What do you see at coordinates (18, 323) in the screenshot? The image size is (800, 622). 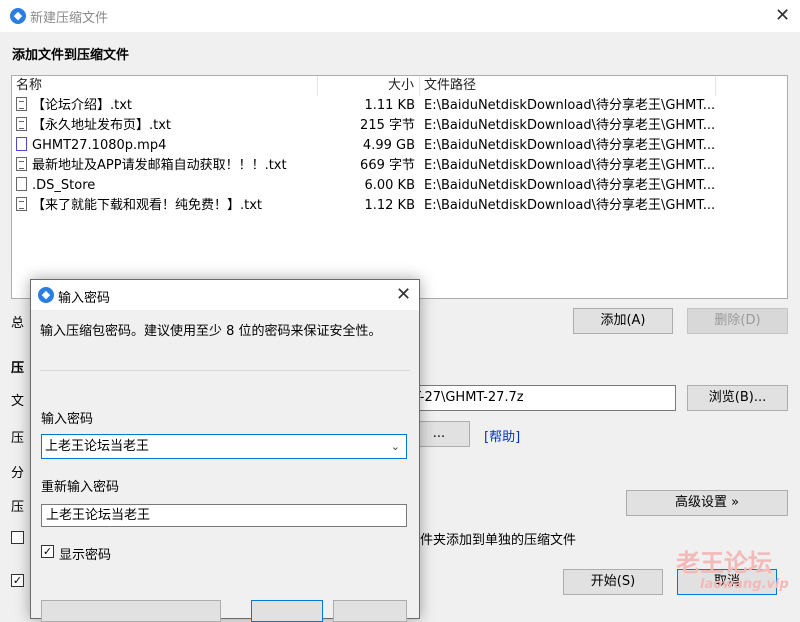 I see `total-label: 总` at bounding box center [18, 323].